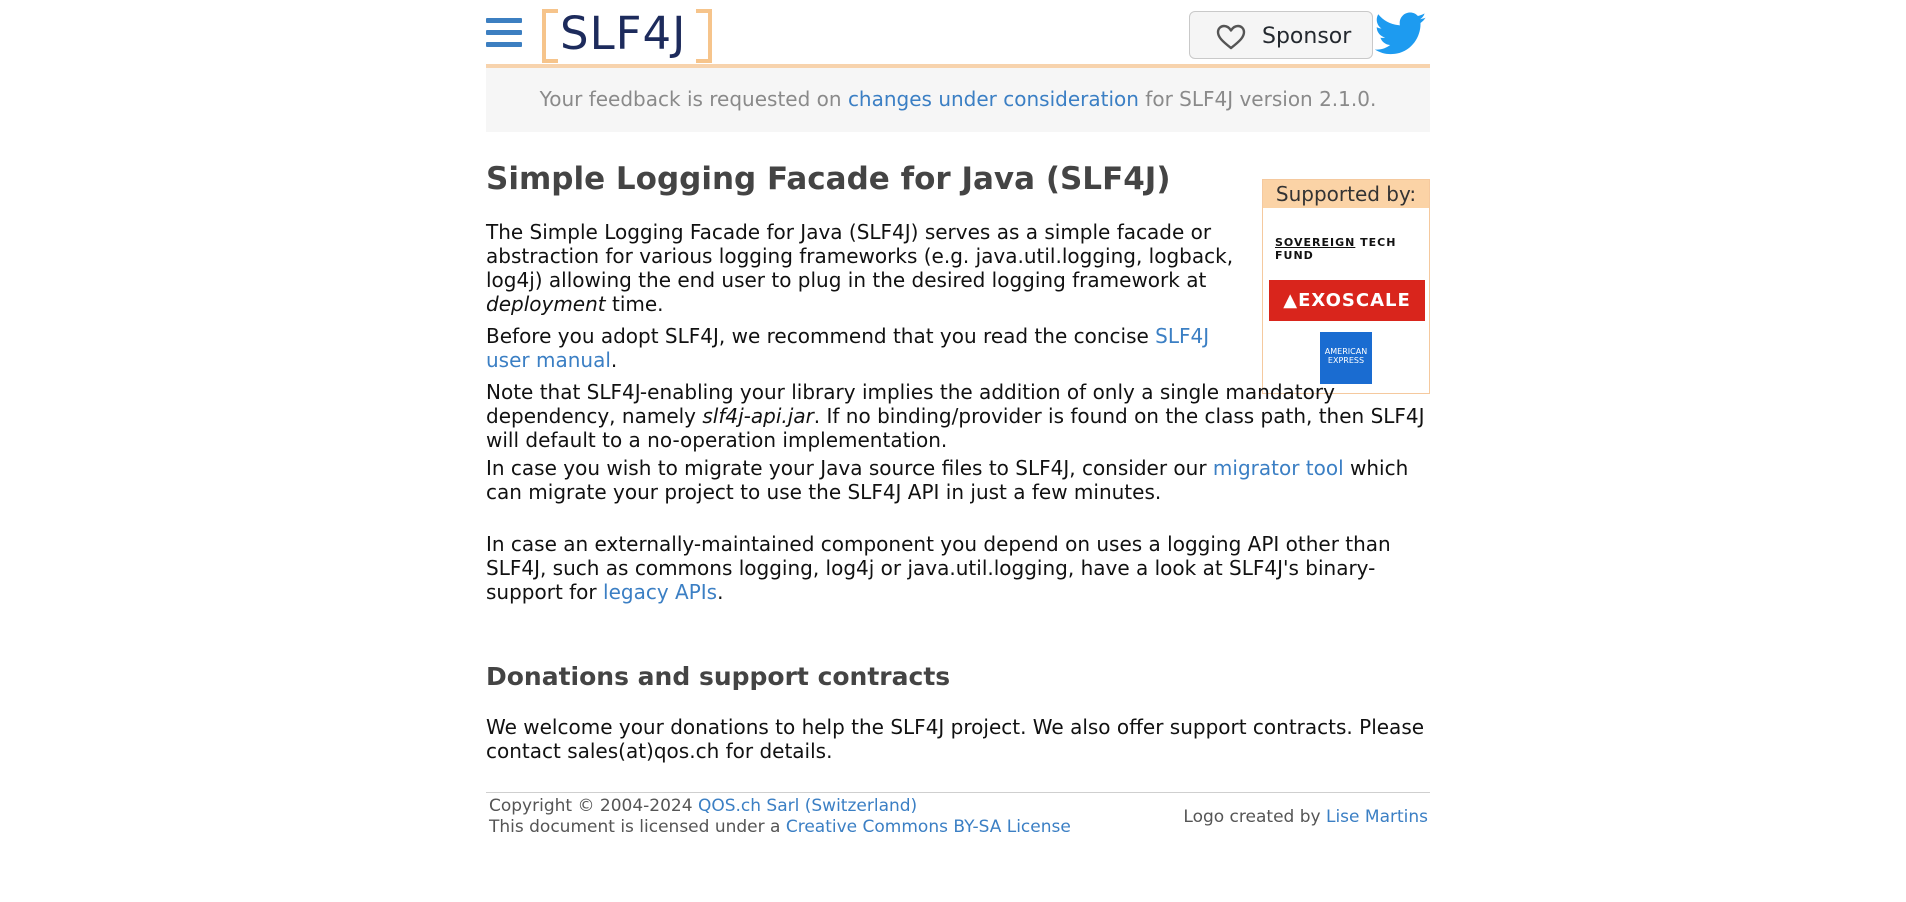  Describe the element at coordinates (660, 592) in the screenshot. I see `legacy-apis-link: legacy APIs` at that location.